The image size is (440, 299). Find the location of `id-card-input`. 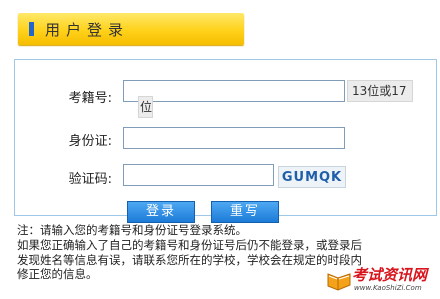

id-card-input is located at coordinates (234, 138).